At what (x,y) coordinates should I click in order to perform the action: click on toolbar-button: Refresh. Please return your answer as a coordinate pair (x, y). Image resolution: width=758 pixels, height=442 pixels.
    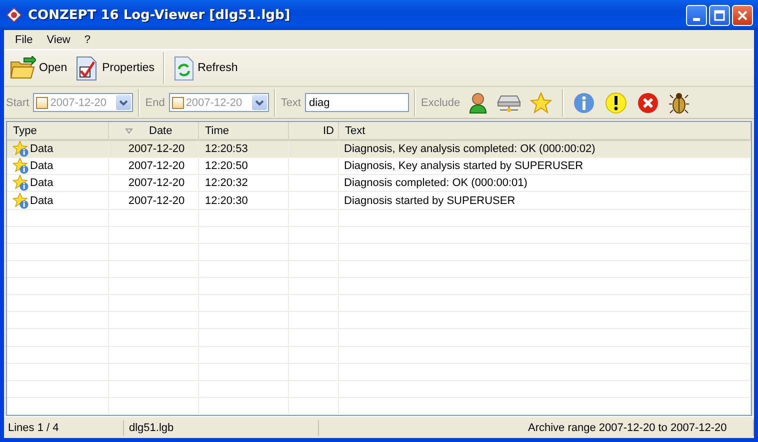
    Looking at the image, I should click on (205, 68).